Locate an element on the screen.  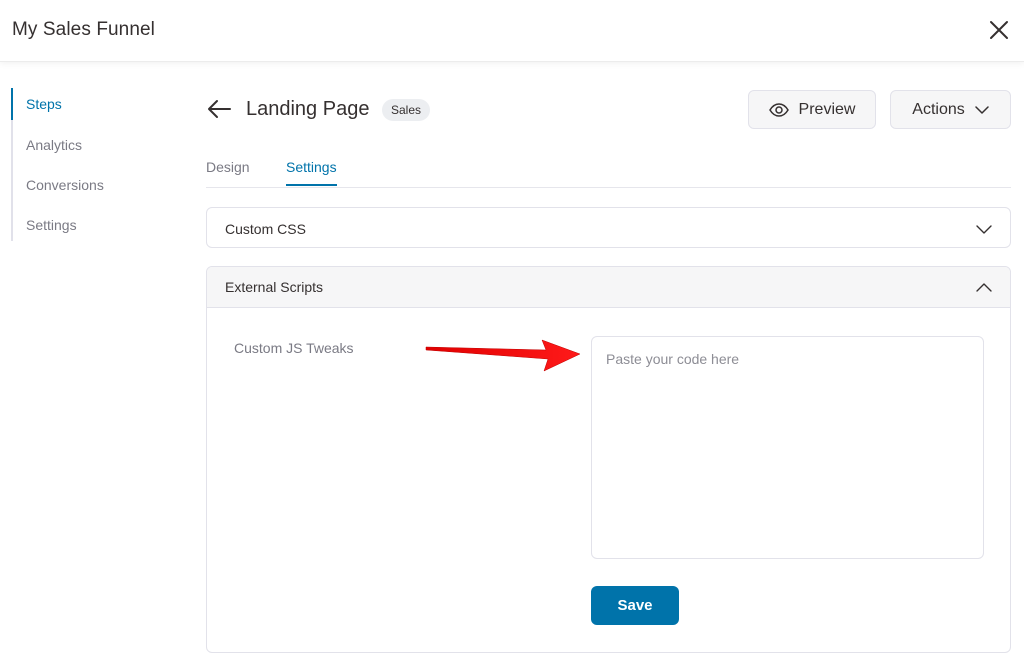
sidebar-item-steps: Steps is located at coordinates (44, 104).